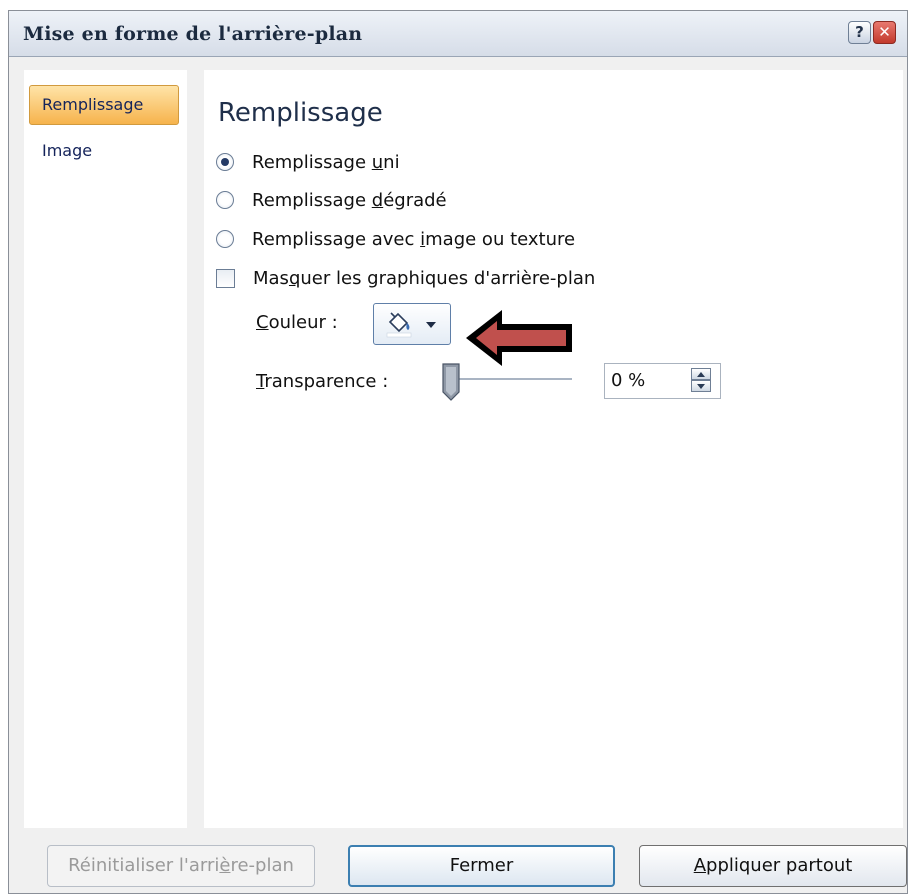 The height and width of the screenshot is (894, 908). Describe the element at coordinates (104, 151) in the screenshot. I see `sidebar-item-image: Image` at that location.